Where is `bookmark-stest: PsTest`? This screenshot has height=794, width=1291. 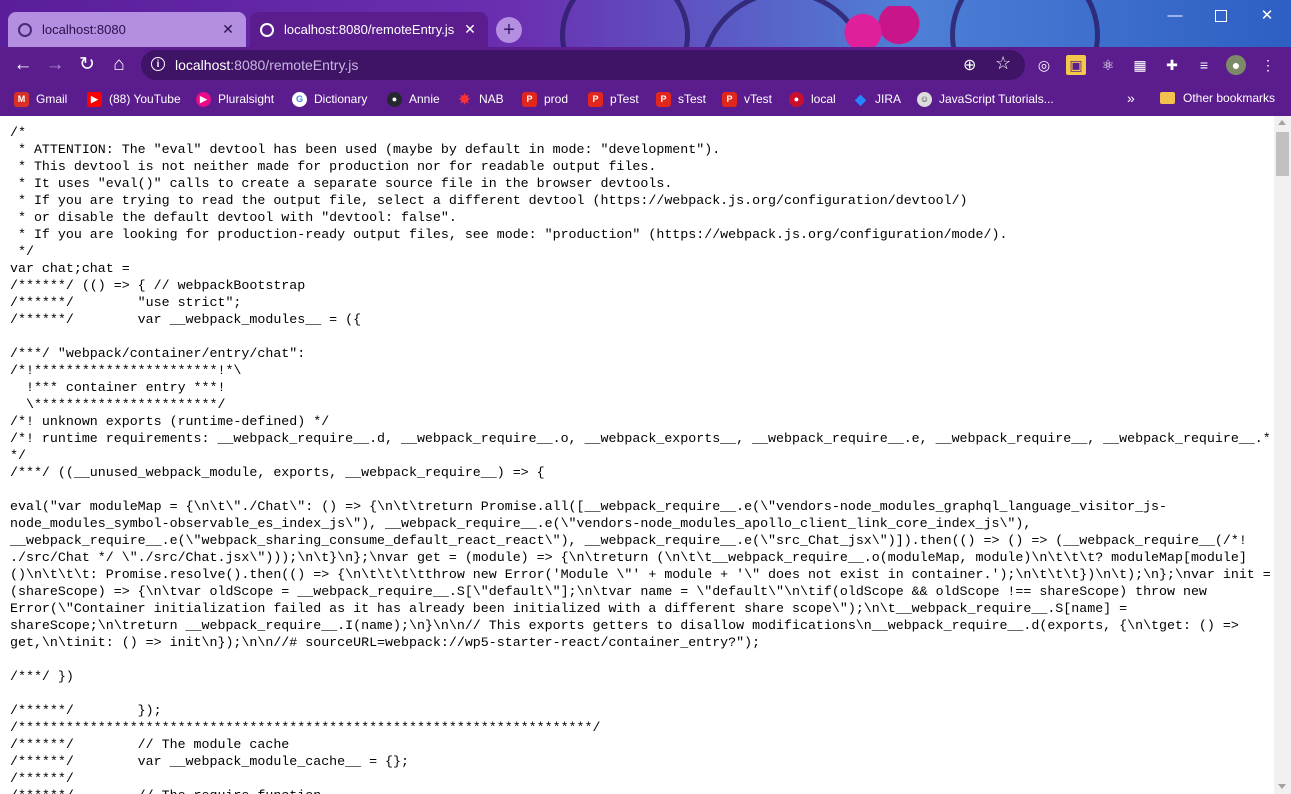
bookmark-stest: PsTest is located at coordinates (681, 99).